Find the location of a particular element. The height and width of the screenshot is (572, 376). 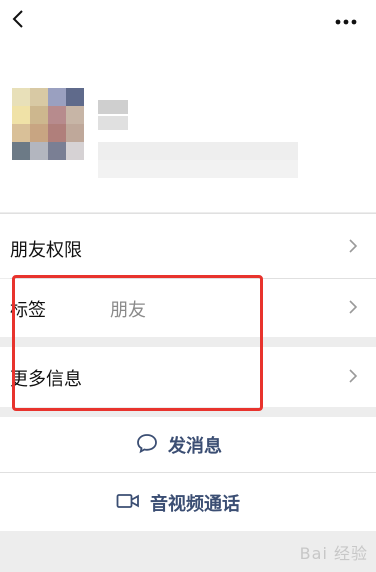

video-call-button: 音视频通话 is located at coordinates (188, 502).